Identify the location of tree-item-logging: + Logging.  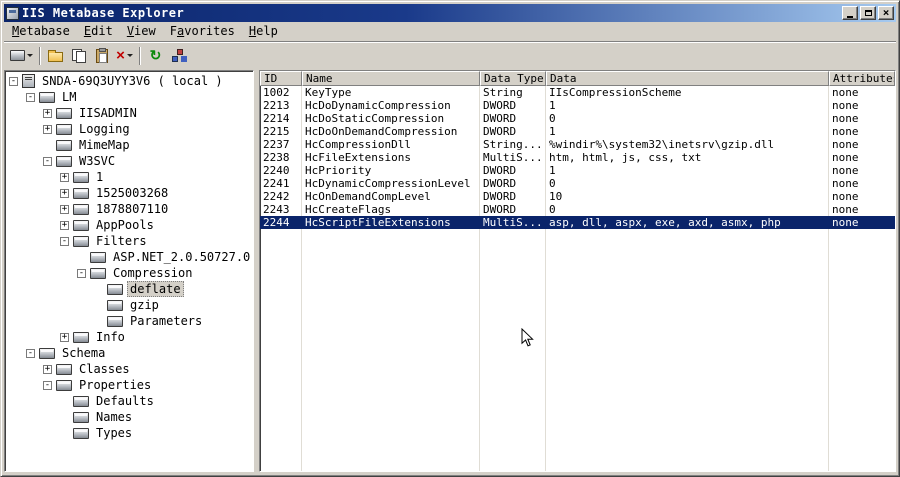
(129, 129).